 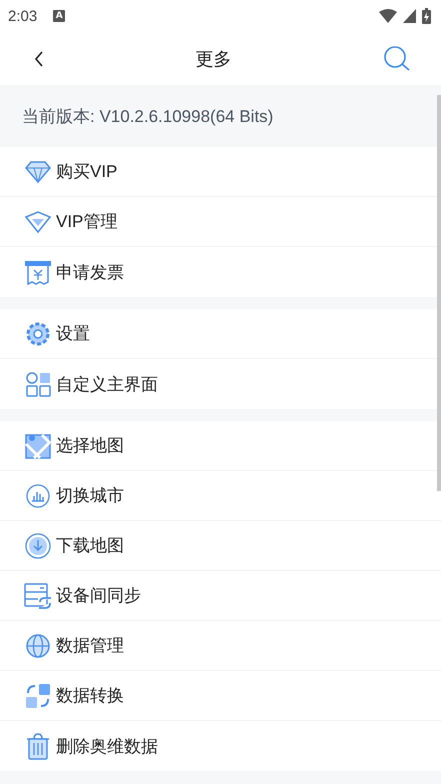 What do you see at coordinates (59, 16) in the screenshot?
I see `notification-icon: A` at bounding box center [59, 16].